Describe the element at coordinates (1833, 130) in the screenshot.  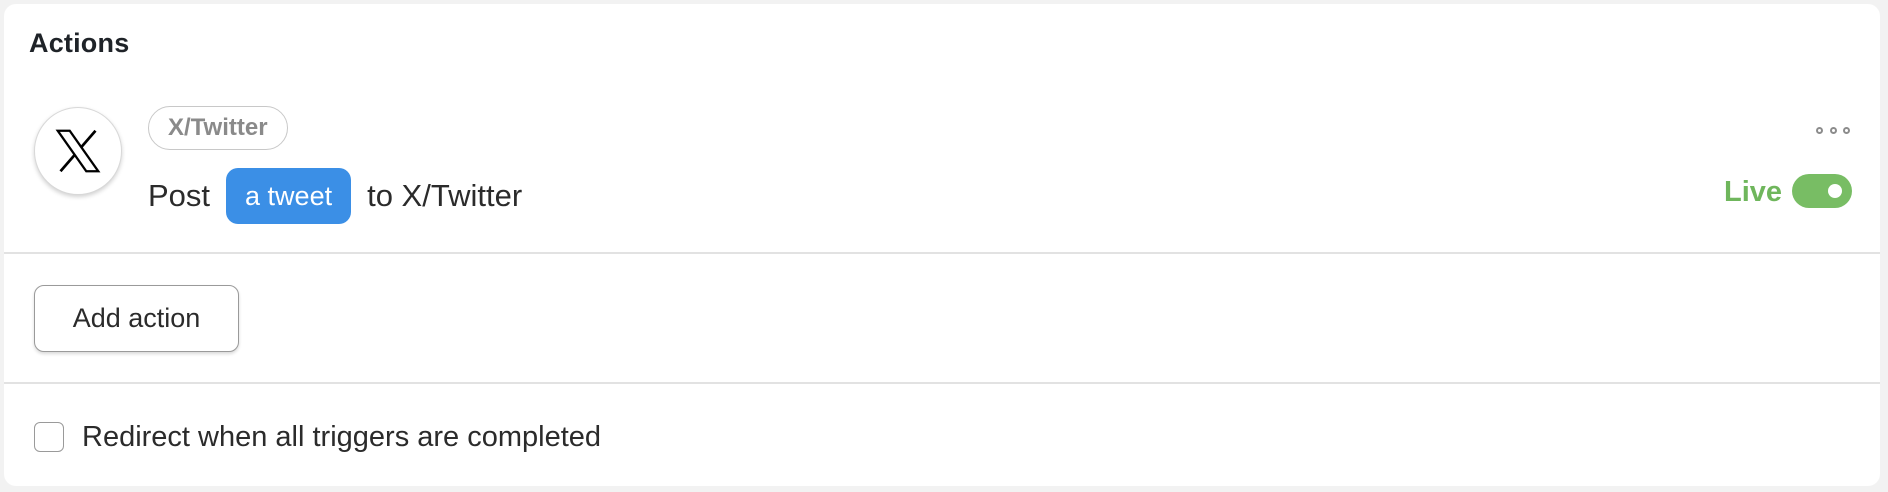
I see `more-options-icon` at that location.